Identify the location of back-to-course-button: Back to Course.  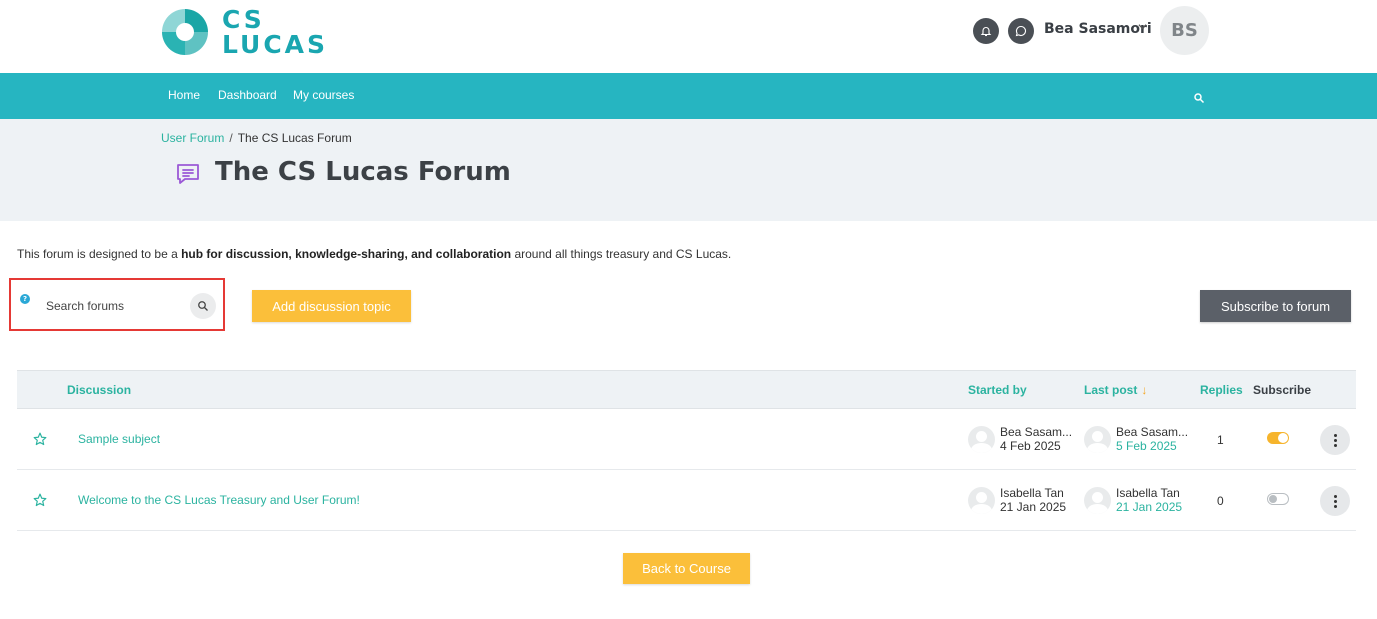
(686, 568).